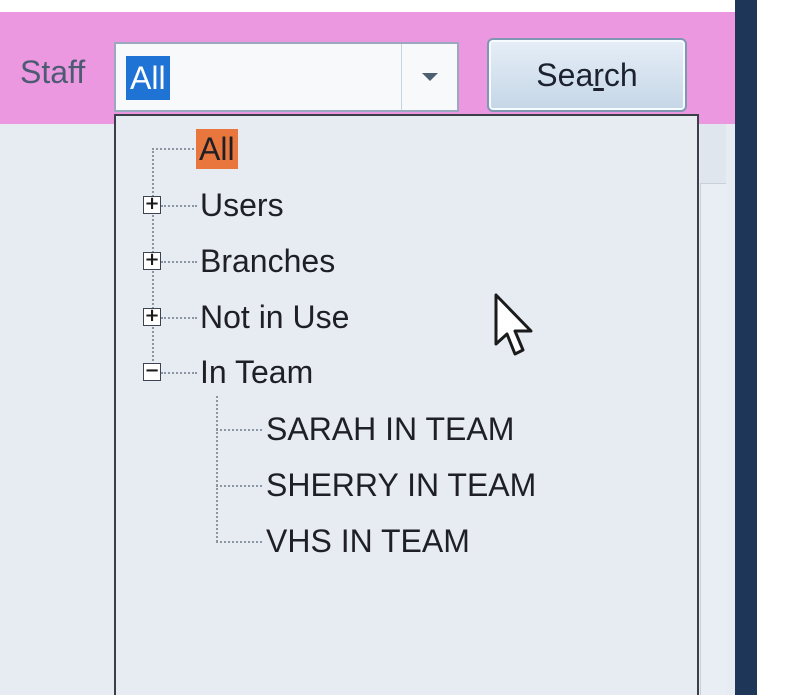 The height and width of the screenshot is (695, 800). Describe the element at coordinates (513, 324) in the screenshot. I see `mouse-pointer-icon` at that location.